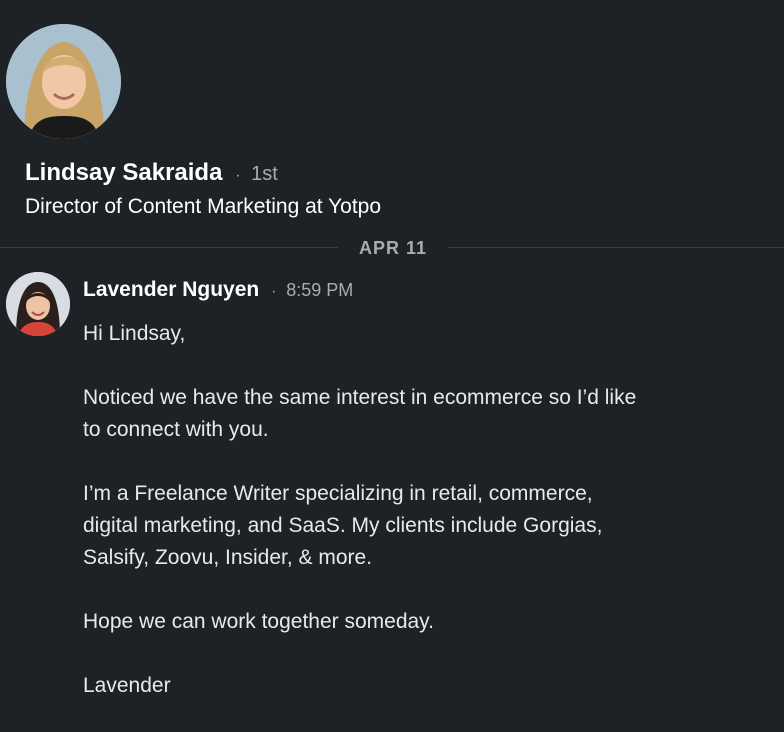 The width and height of the screenshot is (784, 732). What do you see at coordinates (171, 289) in the screenshot?
I see `sender-name: Lavender Nguyen` at bounding box center [171, 289].